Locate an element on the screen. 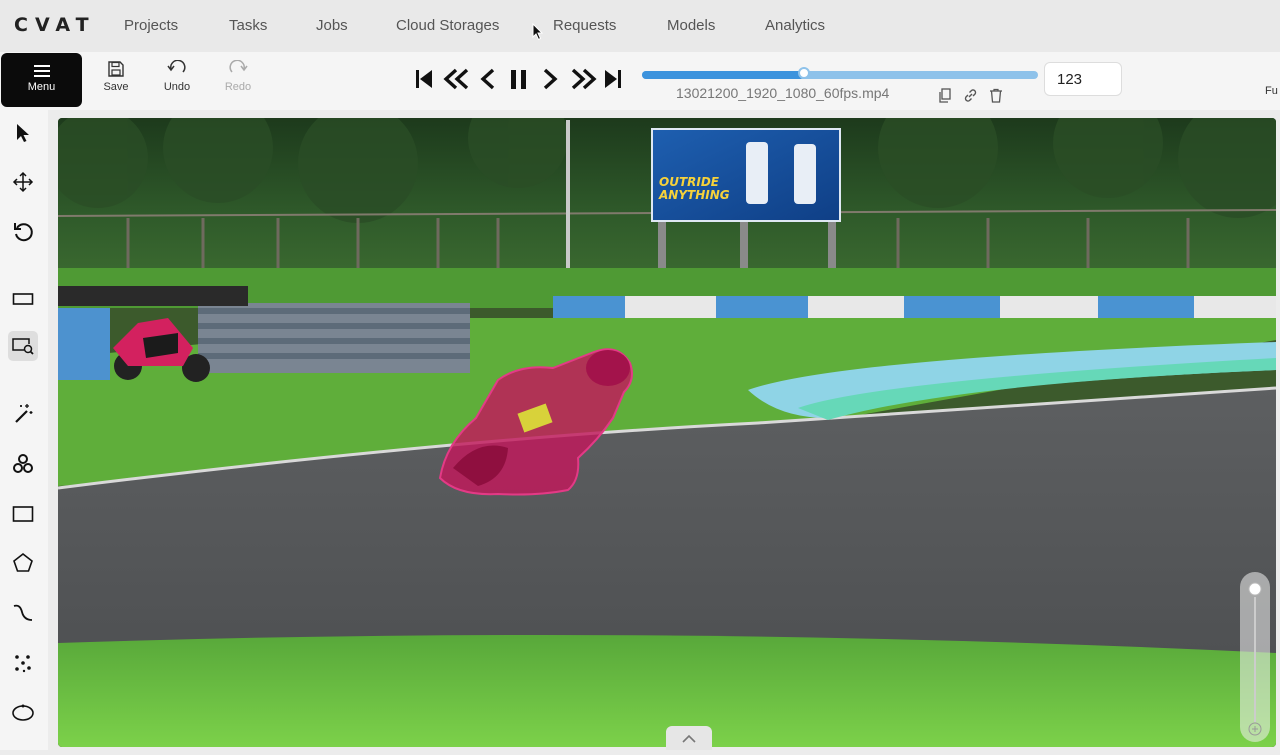  draw-polygon-tool is located at coordinates (23, 563).